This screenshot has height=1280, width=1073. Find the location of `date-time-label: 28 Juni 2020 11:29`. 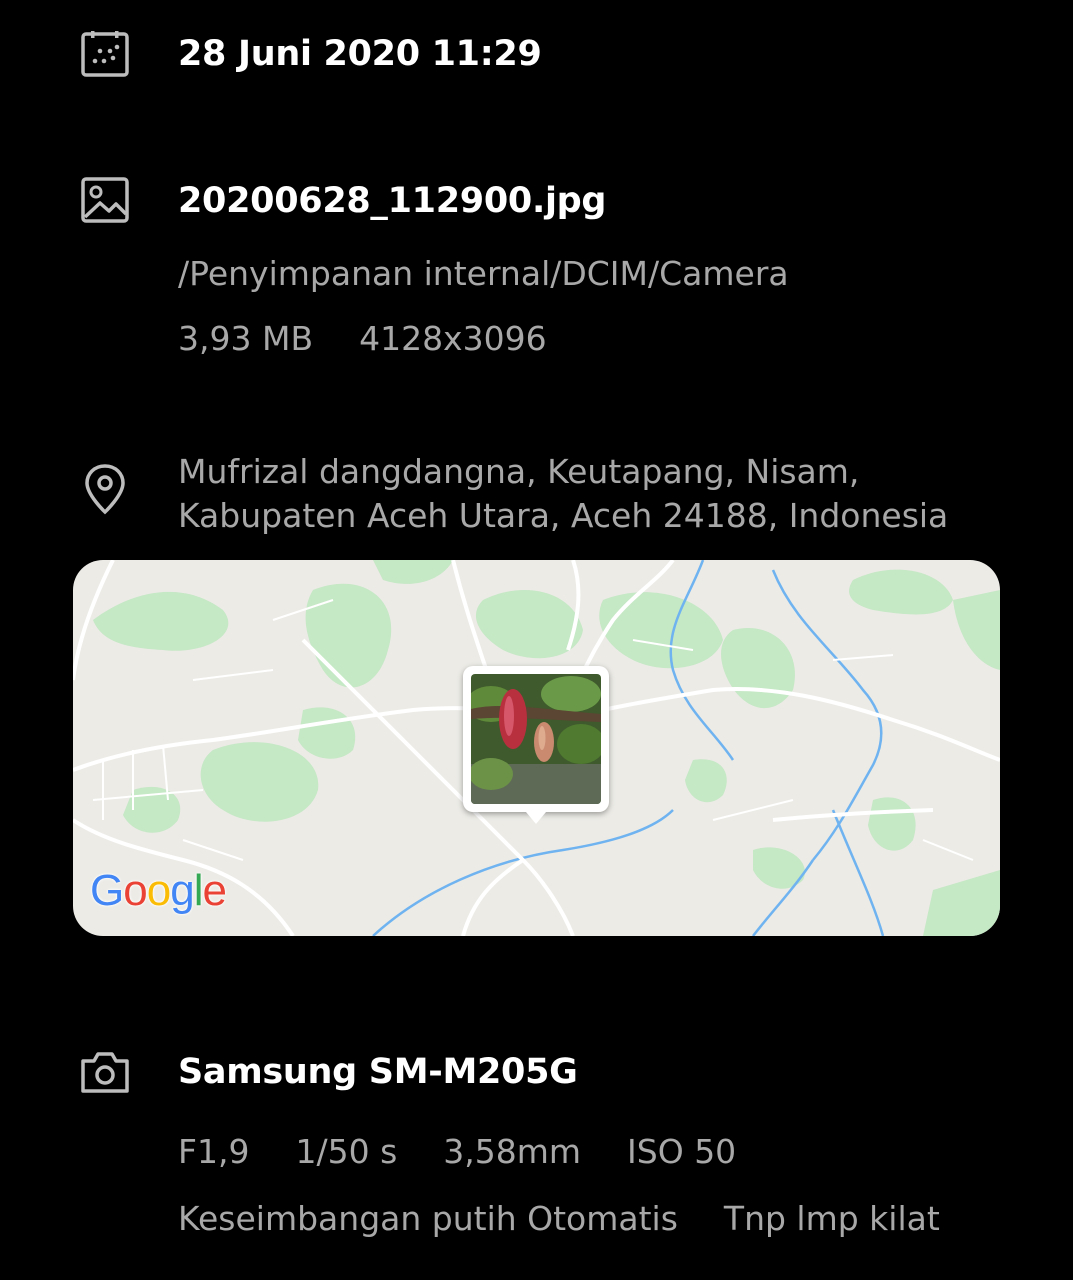

date-time-label: 28 Juni 2020 11:29 is located at coordinates (360, 54).